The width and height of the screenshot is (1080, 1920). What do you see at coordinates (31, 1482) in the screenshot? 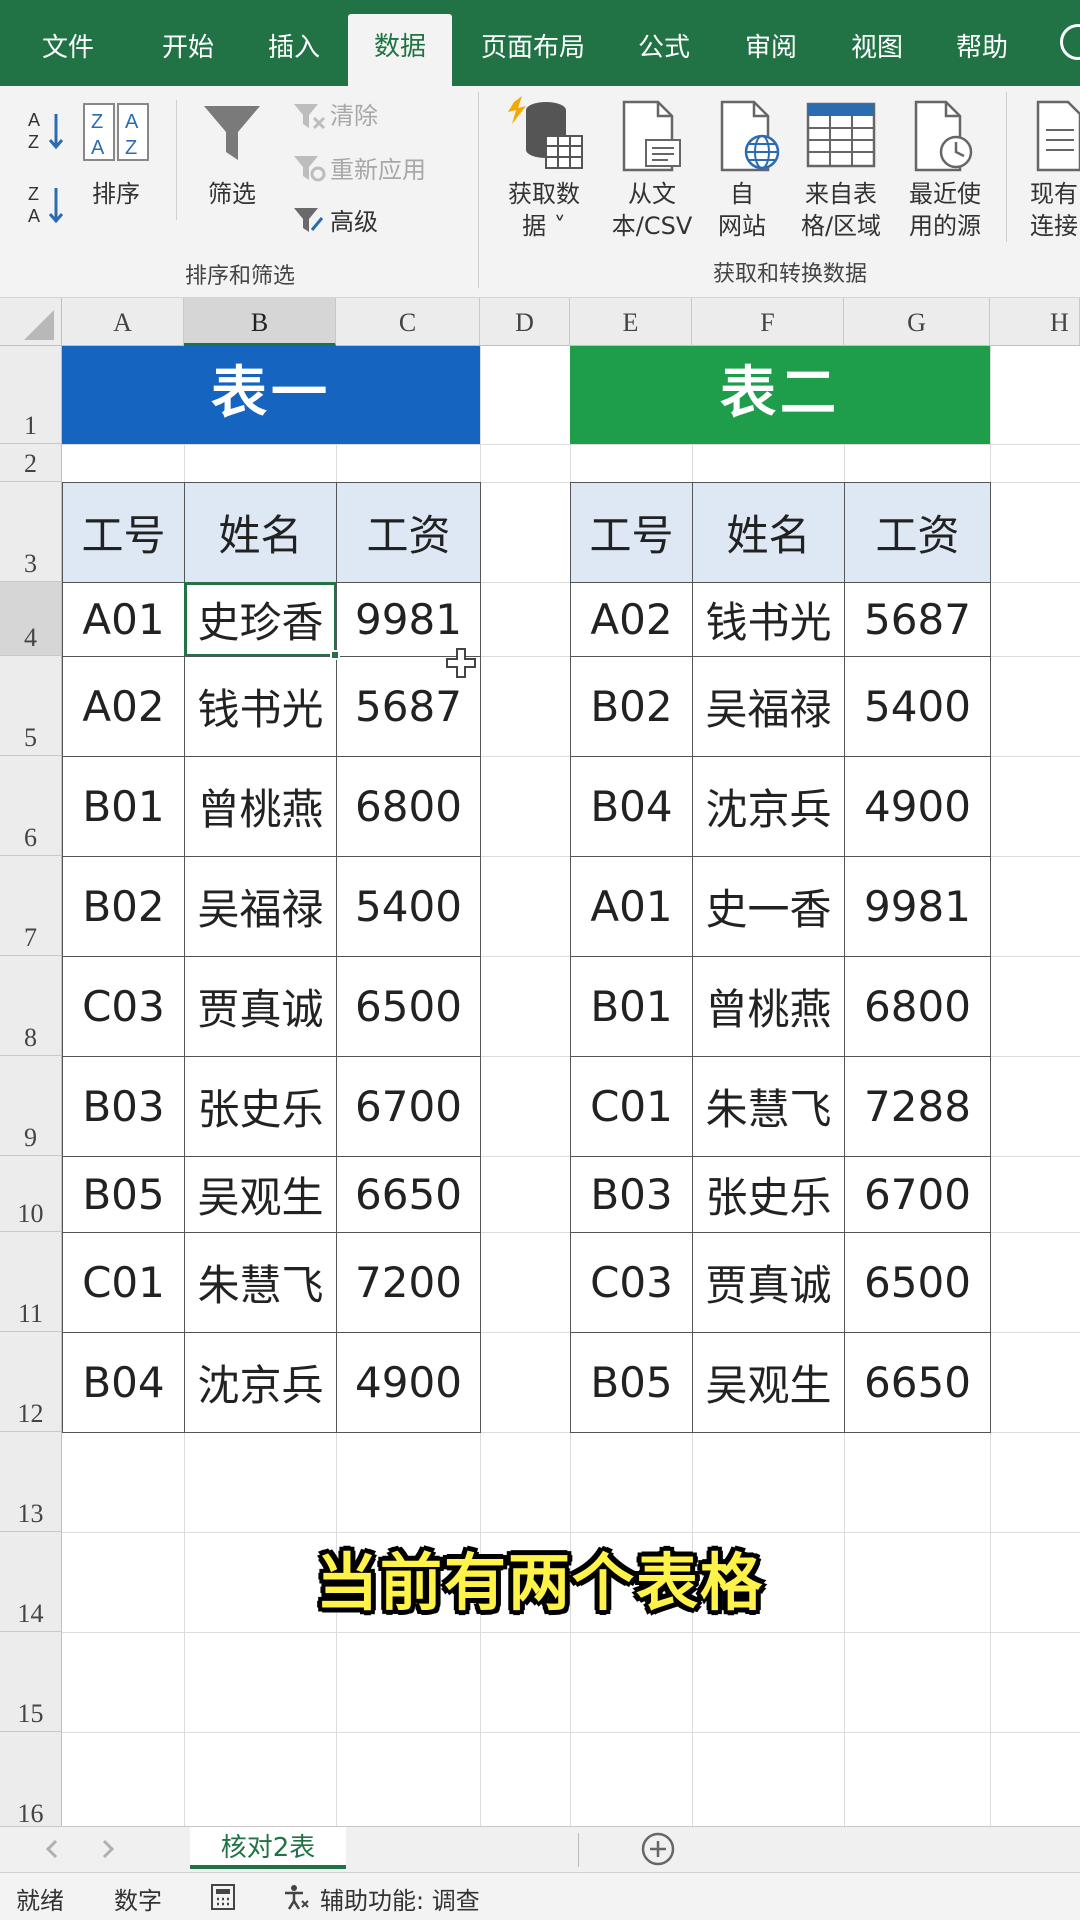
I see `row-header-13: 13` at bounding box center [31, 1482].